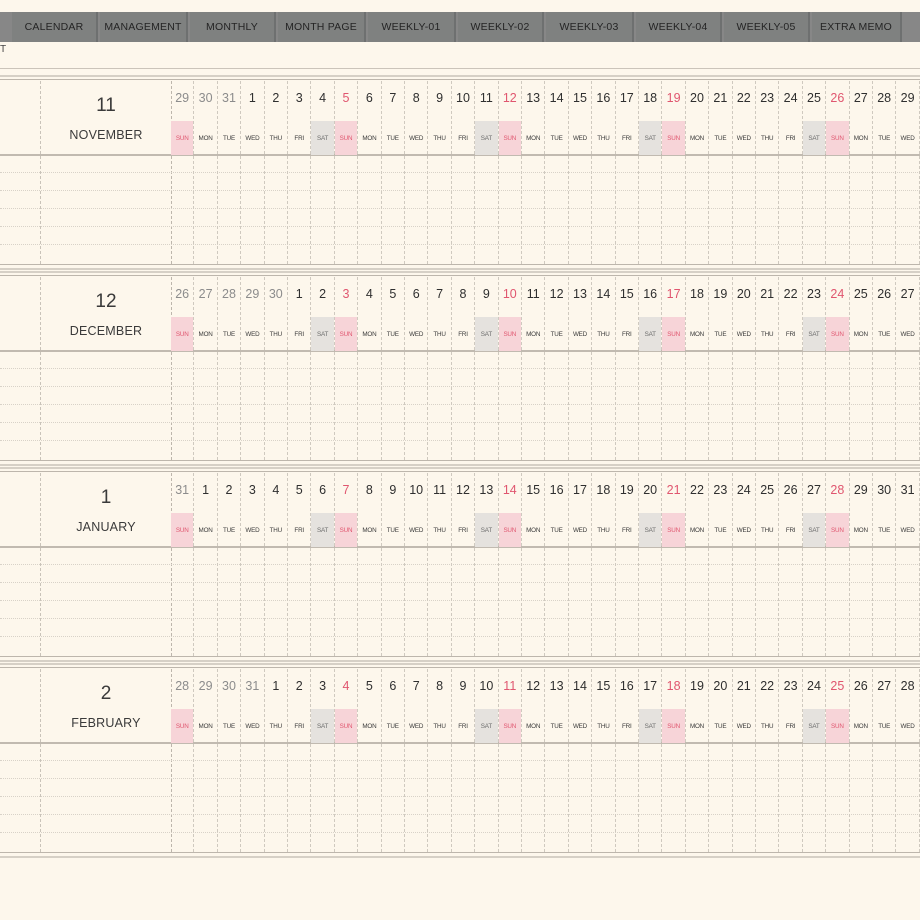  Describe the element at coordinates (744, 172) in the screenshot. I see `day-cell: 22 WED` at that location.